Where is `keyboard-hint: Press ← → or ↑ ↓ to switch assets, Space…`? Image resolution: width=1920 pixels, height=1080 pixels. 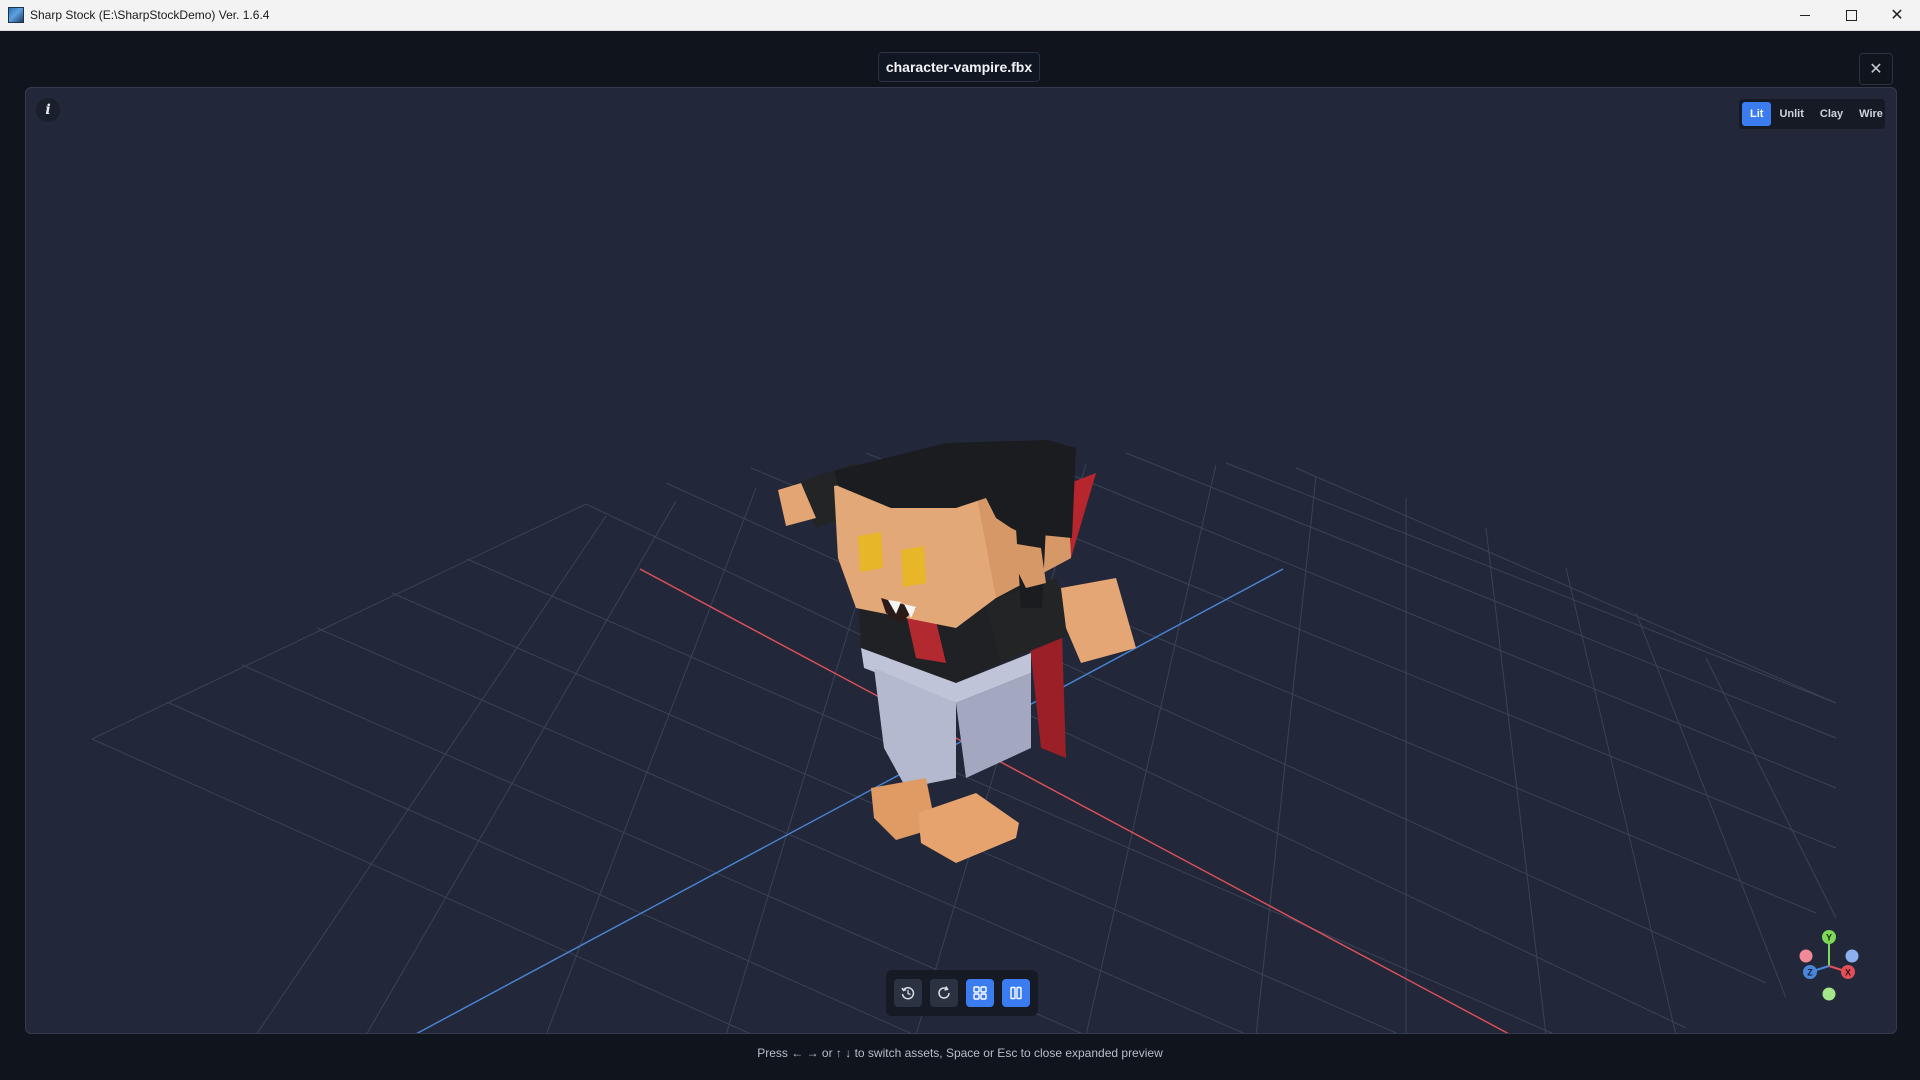
keyboard-hint: Press ← → or ↑ ↓ to switch assets, Space… is located at coordinates (960, 1053).